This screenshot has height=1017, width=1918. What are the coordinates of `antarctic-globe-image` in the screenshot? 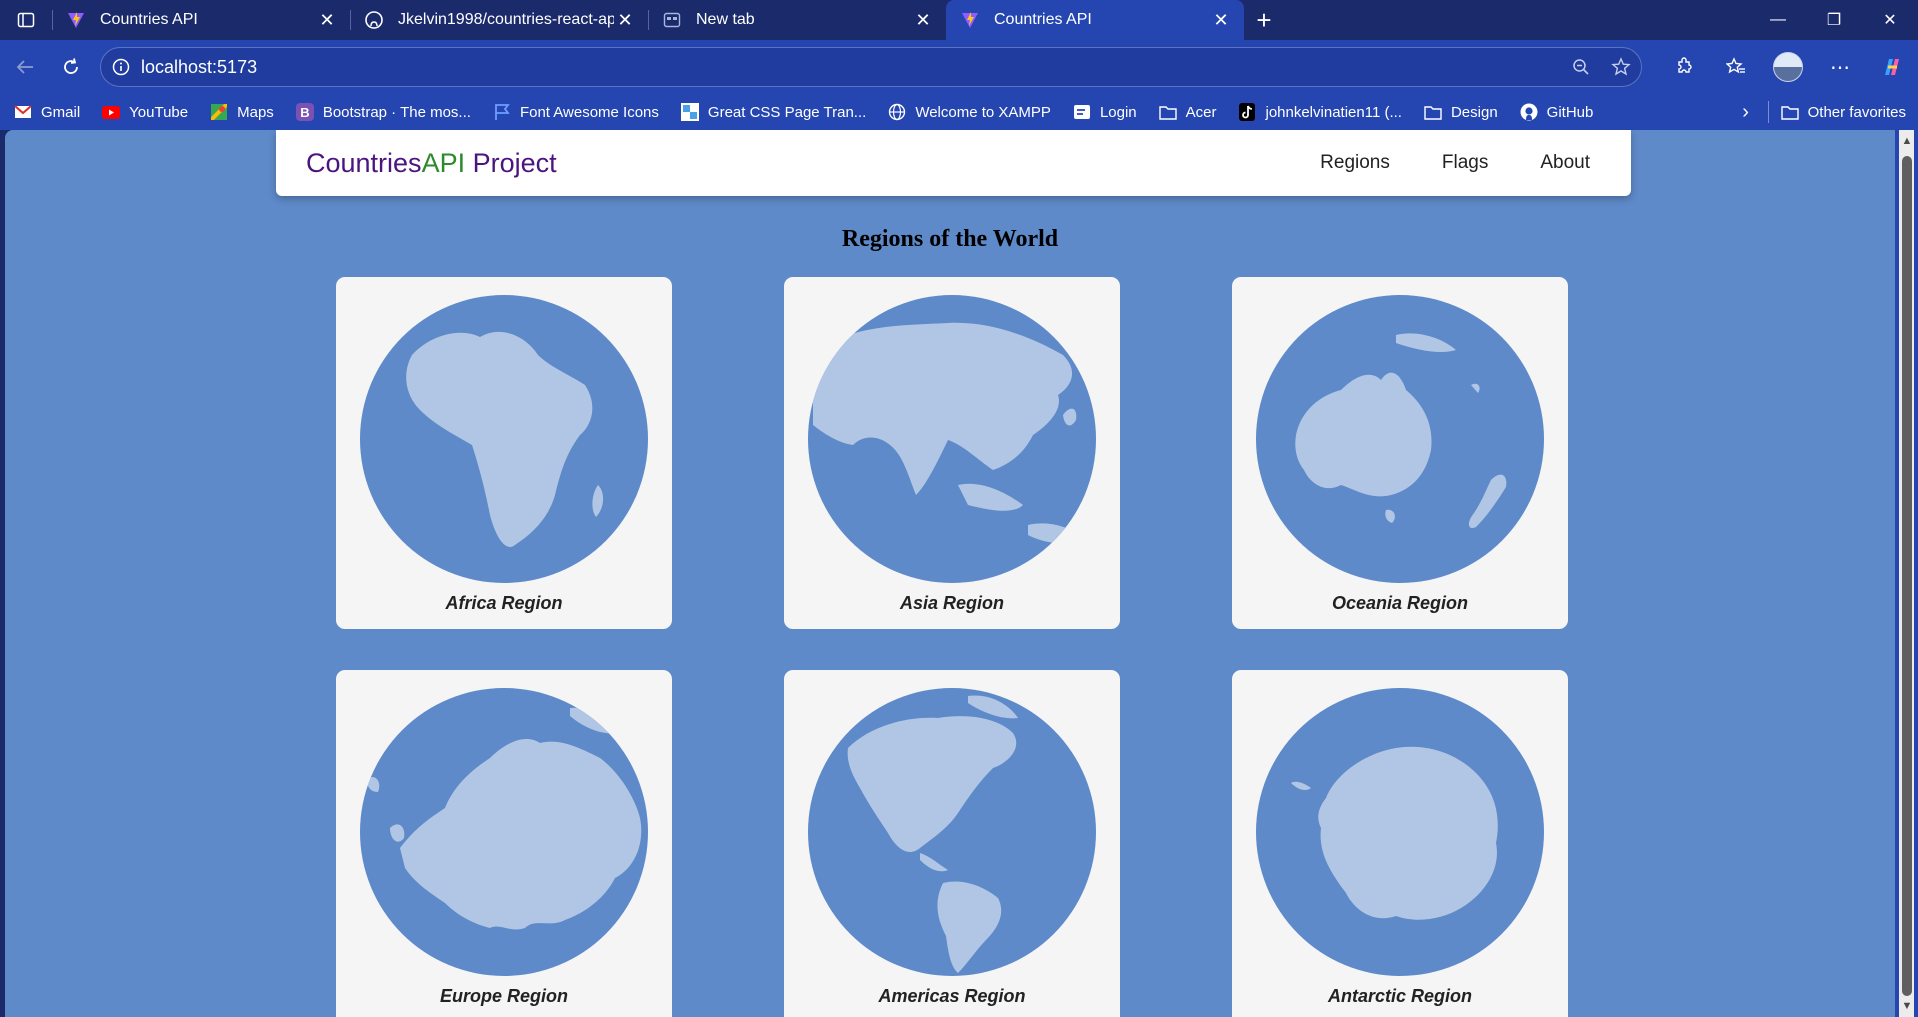 It's located at (1400, 832).